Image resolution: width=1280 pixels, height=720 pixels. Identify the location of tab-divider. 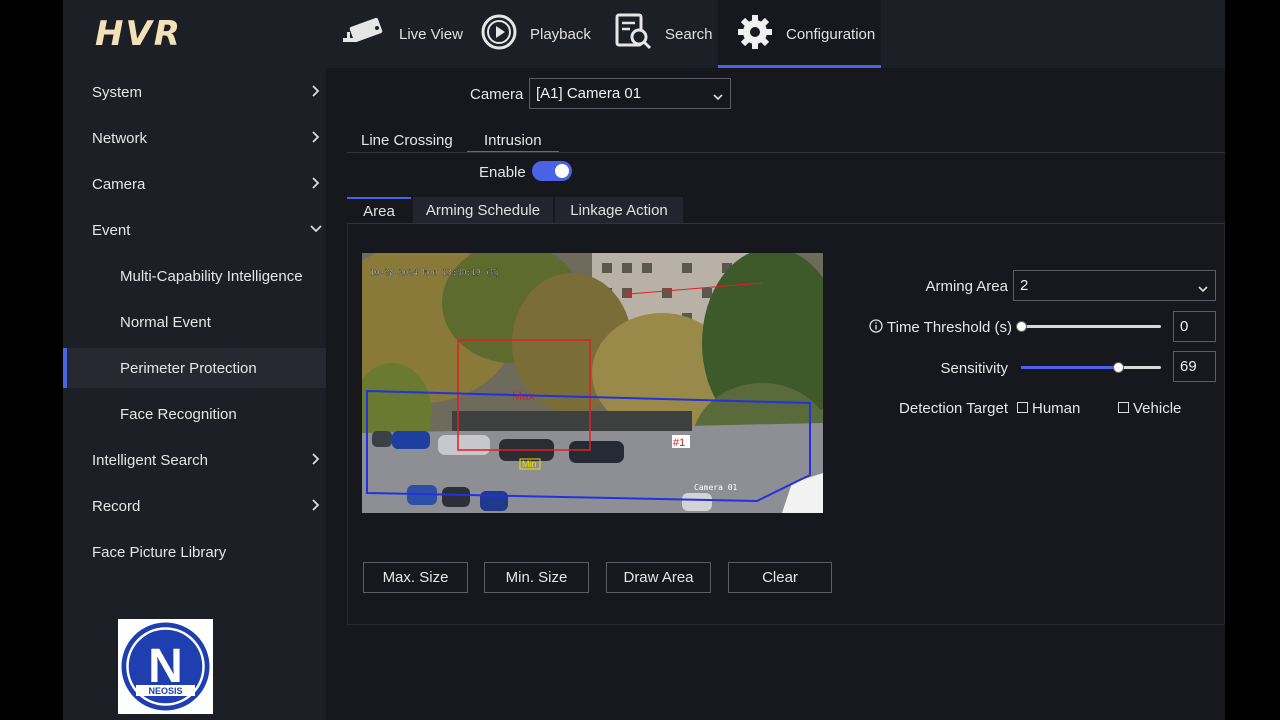
(786, 152).